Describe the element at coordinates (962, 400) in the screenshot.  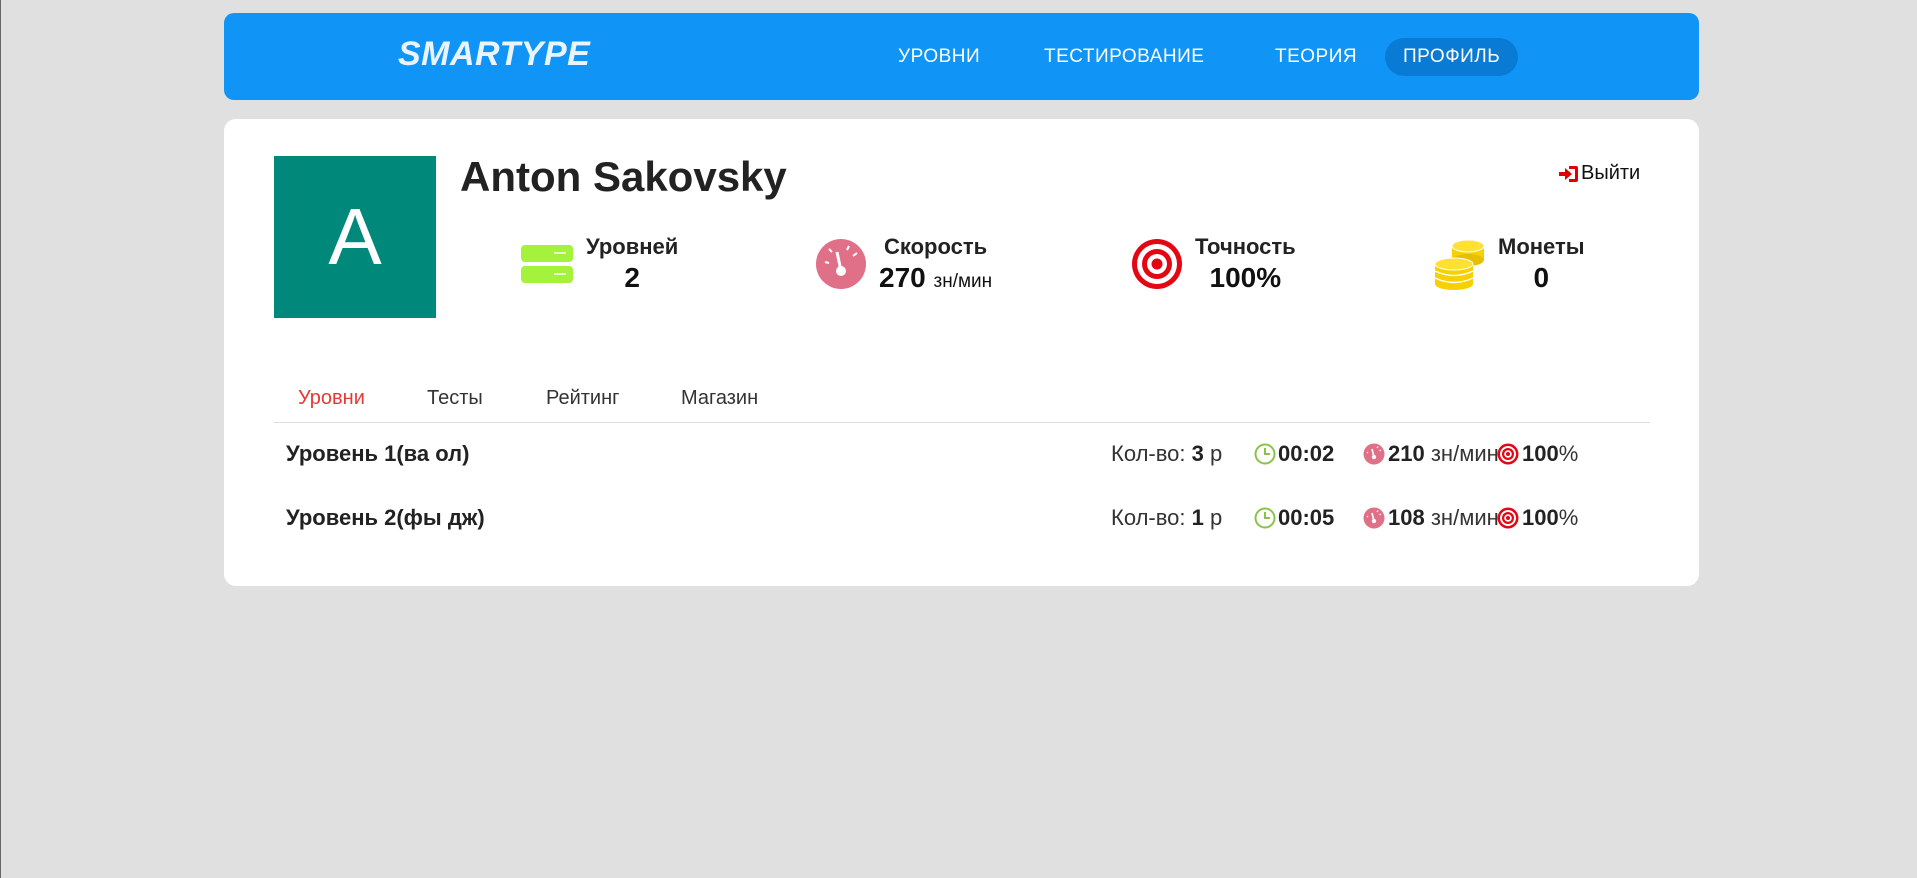
I see `profile-tabs: Уровни Тесты Рейтинг Магазин` at that location.